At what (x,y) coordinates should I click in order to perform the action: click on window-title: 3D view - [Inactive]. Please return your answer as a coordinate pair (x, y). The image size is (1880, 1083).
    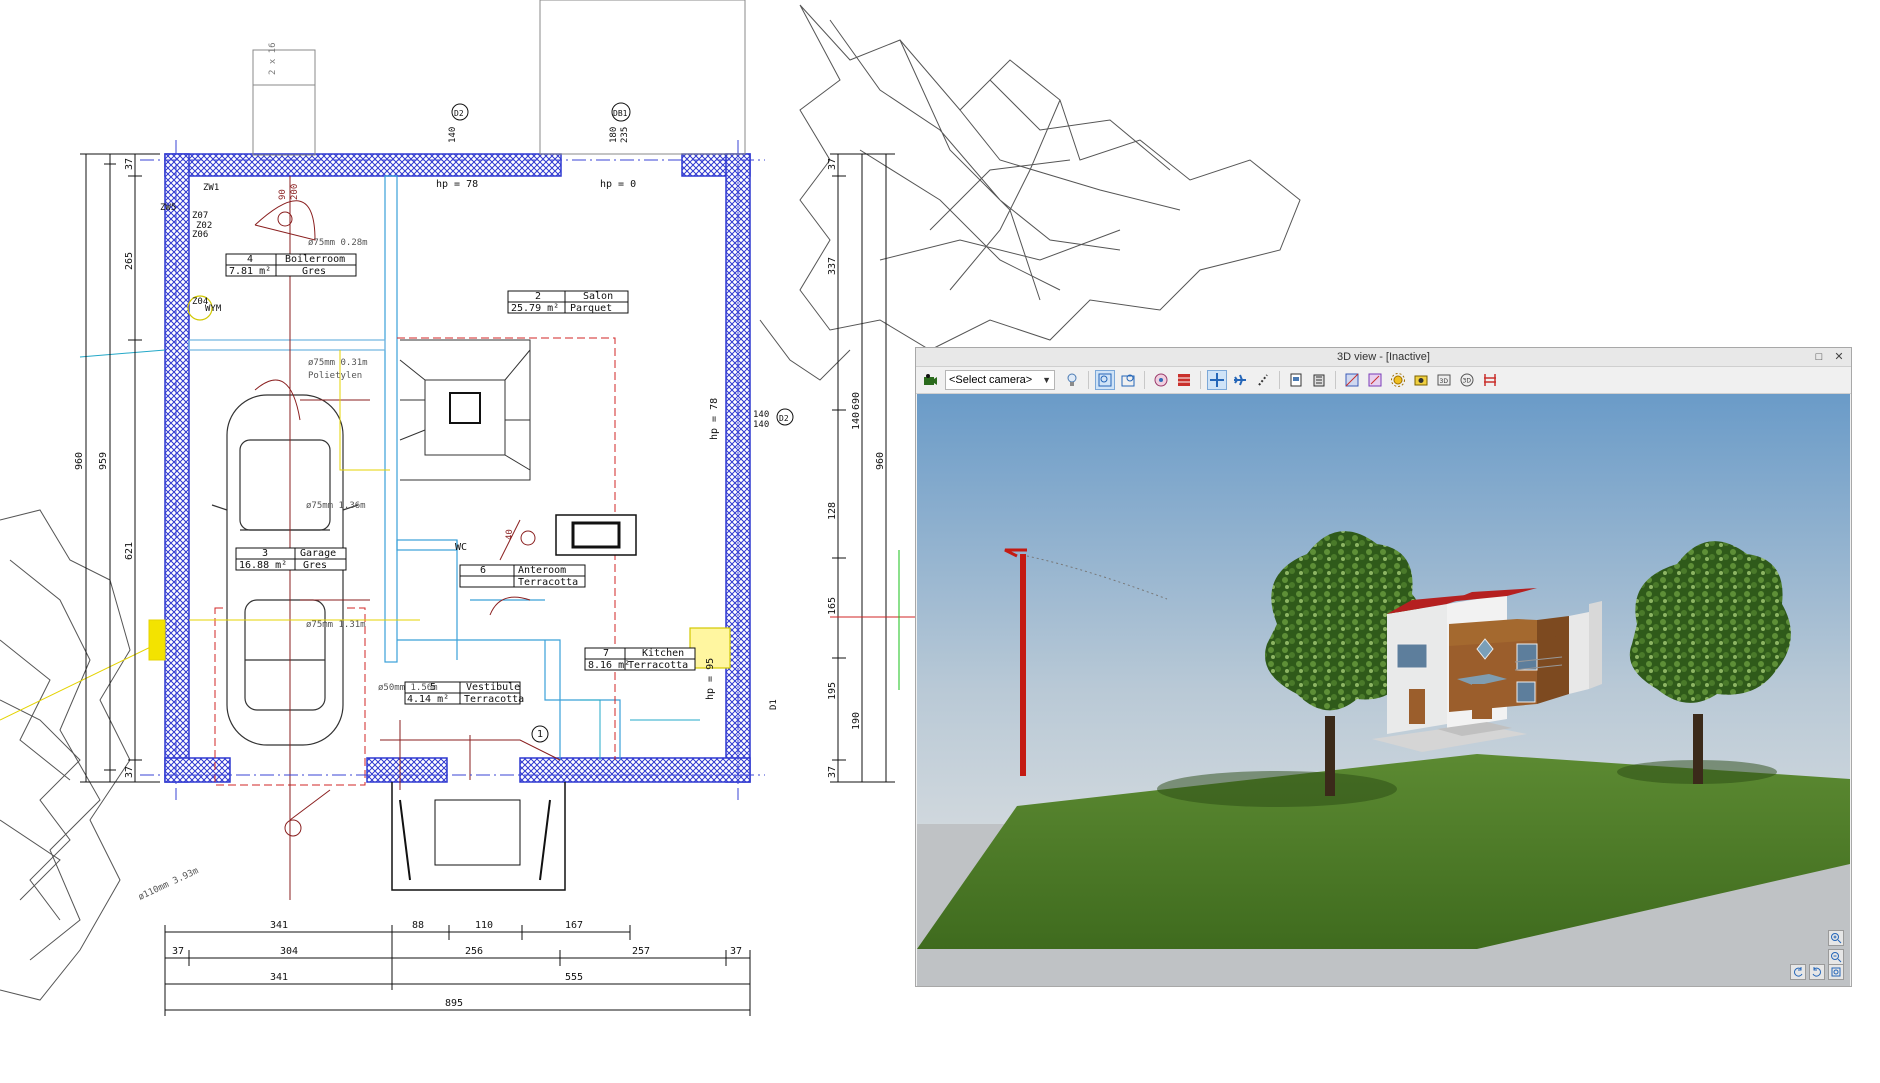
    Looking at the image, I should click on (1383, 357).